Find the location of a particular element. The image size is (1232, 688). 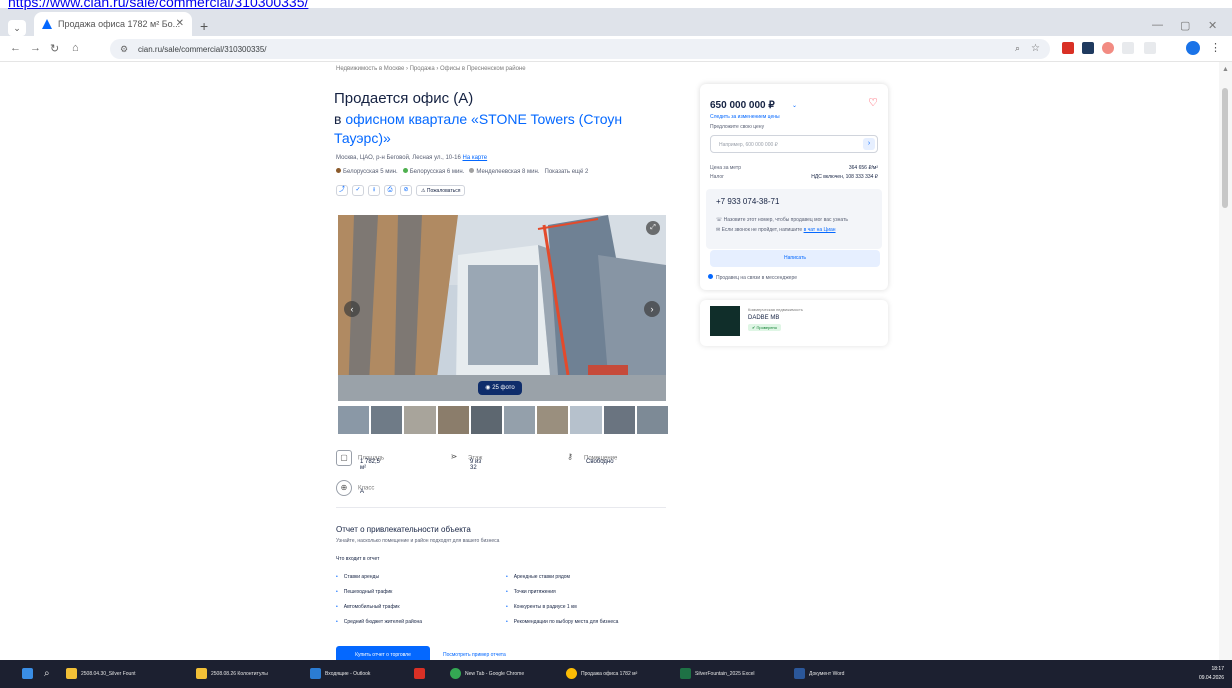

taskbar-item: SilverFountain_2025 Excel is located at coordinates (717, 674).